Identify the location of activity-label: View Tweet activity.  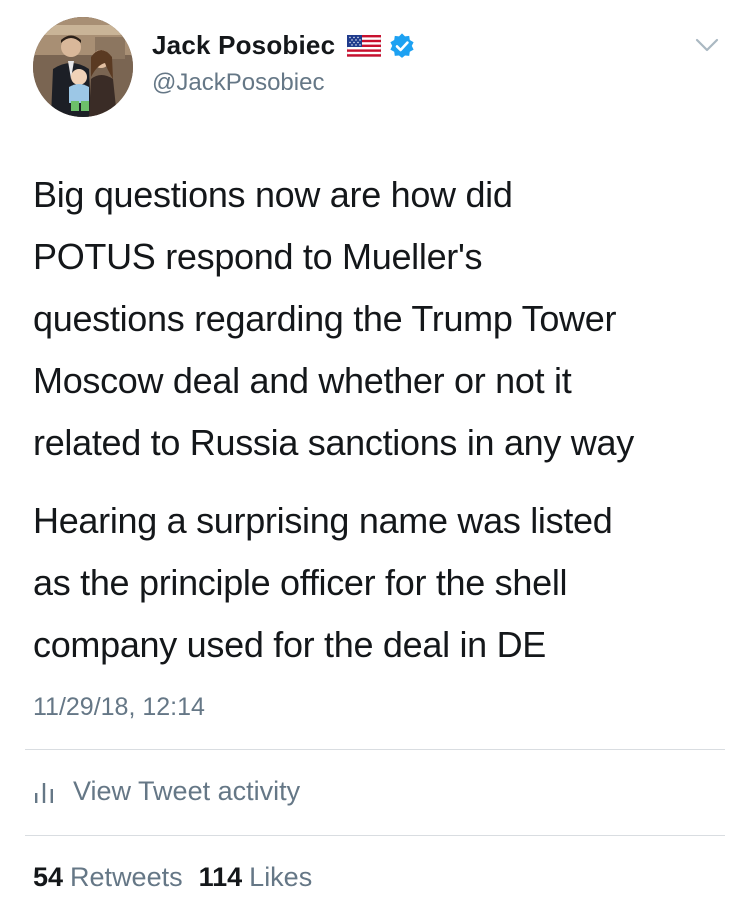
(187, 791).